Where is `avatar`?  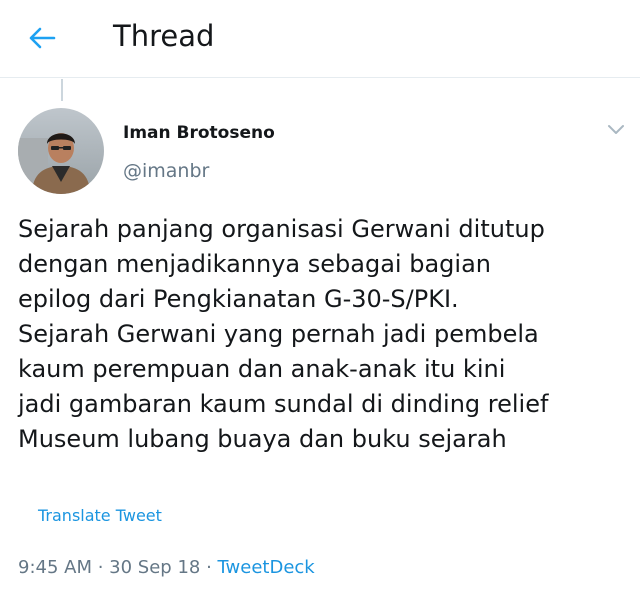
avatar is located at coordinates (61, 151).